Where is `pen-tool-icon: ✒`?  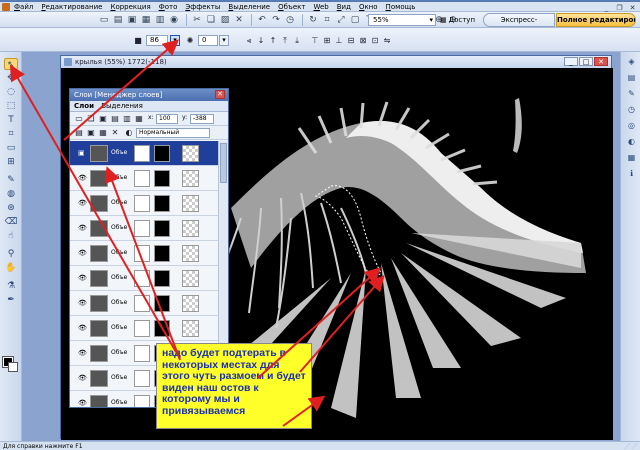 pen-tool-icon: ✒ is located at coordinates (11, 300).